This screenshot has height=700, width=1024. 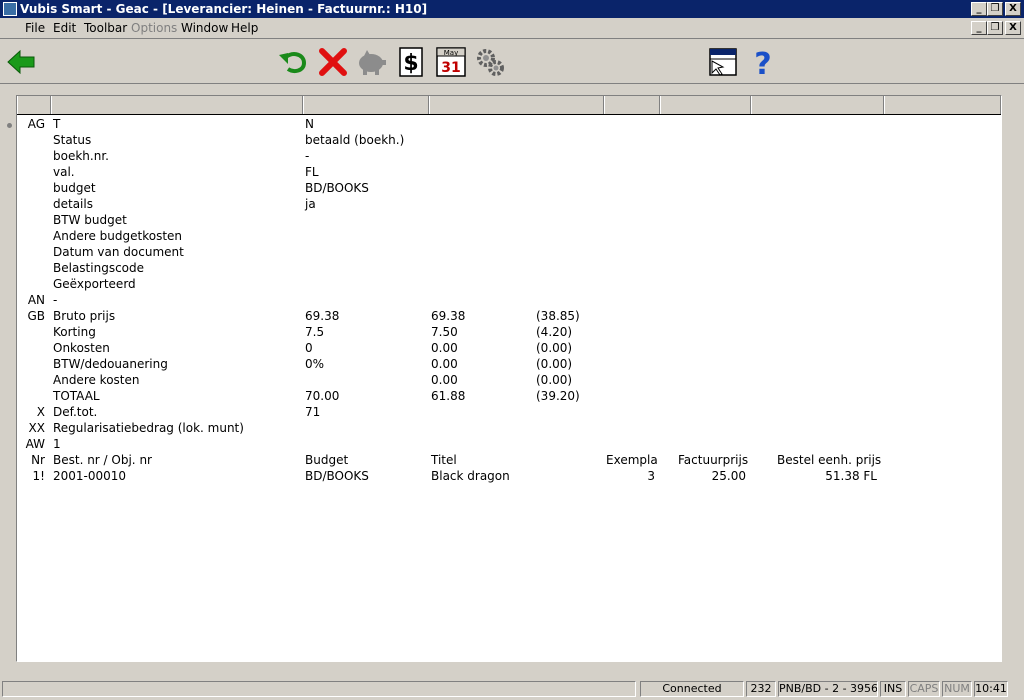 I want to click on column-header-value4, so click(x=705, y=105).